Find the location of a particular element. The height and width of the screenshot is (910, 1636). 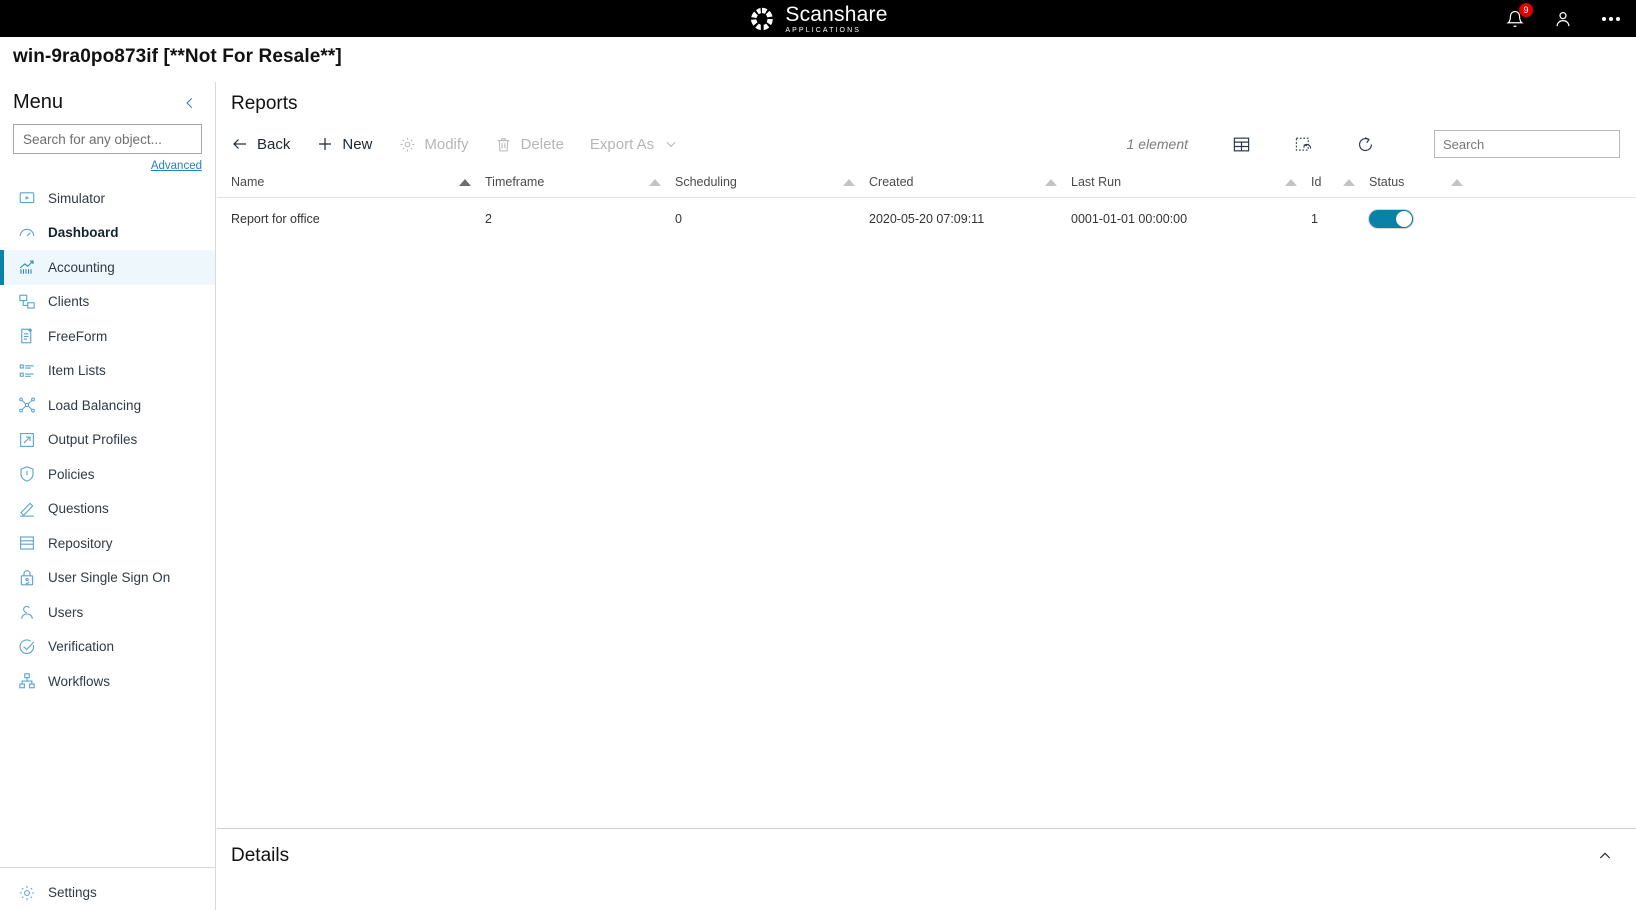

sidebar-item-item-lists: Item Lists is located at coordinates (107, 371).